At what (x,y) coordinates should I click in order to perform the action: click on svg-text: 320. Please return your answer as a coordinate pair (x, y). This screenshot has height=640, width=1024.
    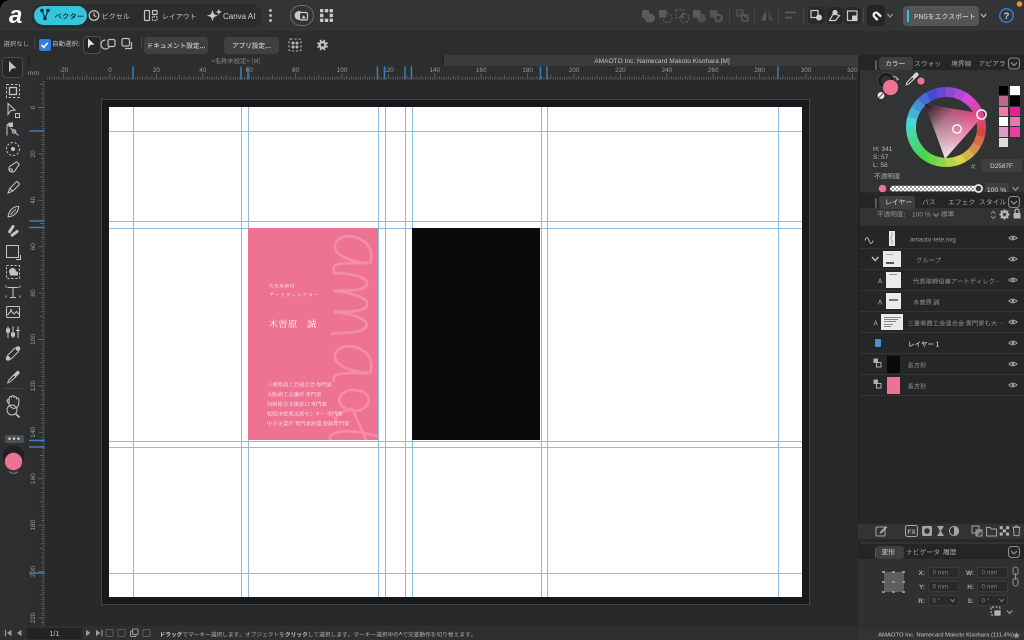
    Looking at the image, I should click on (852, 70).